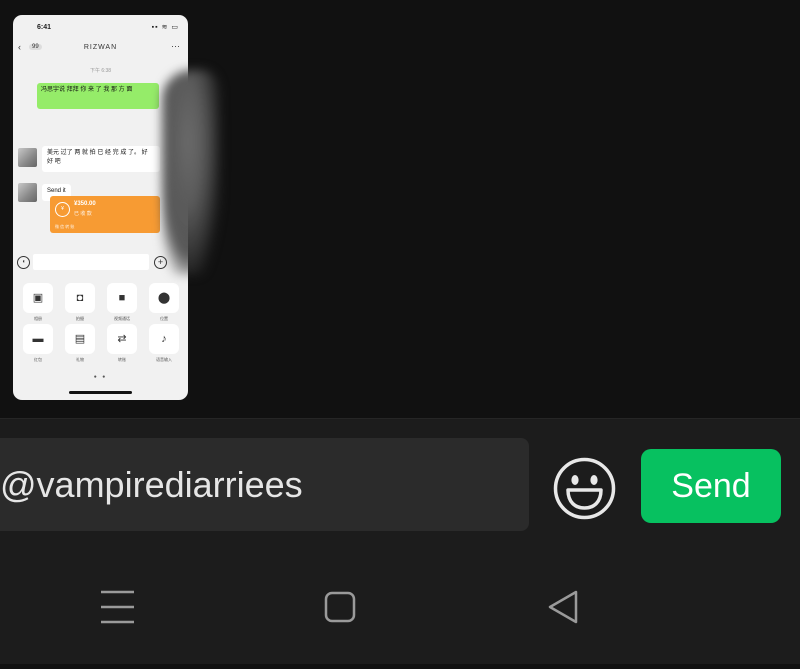 This screenshot has width=800, height=669. I want to click on video-call-icon: ■, so click(122, 298).